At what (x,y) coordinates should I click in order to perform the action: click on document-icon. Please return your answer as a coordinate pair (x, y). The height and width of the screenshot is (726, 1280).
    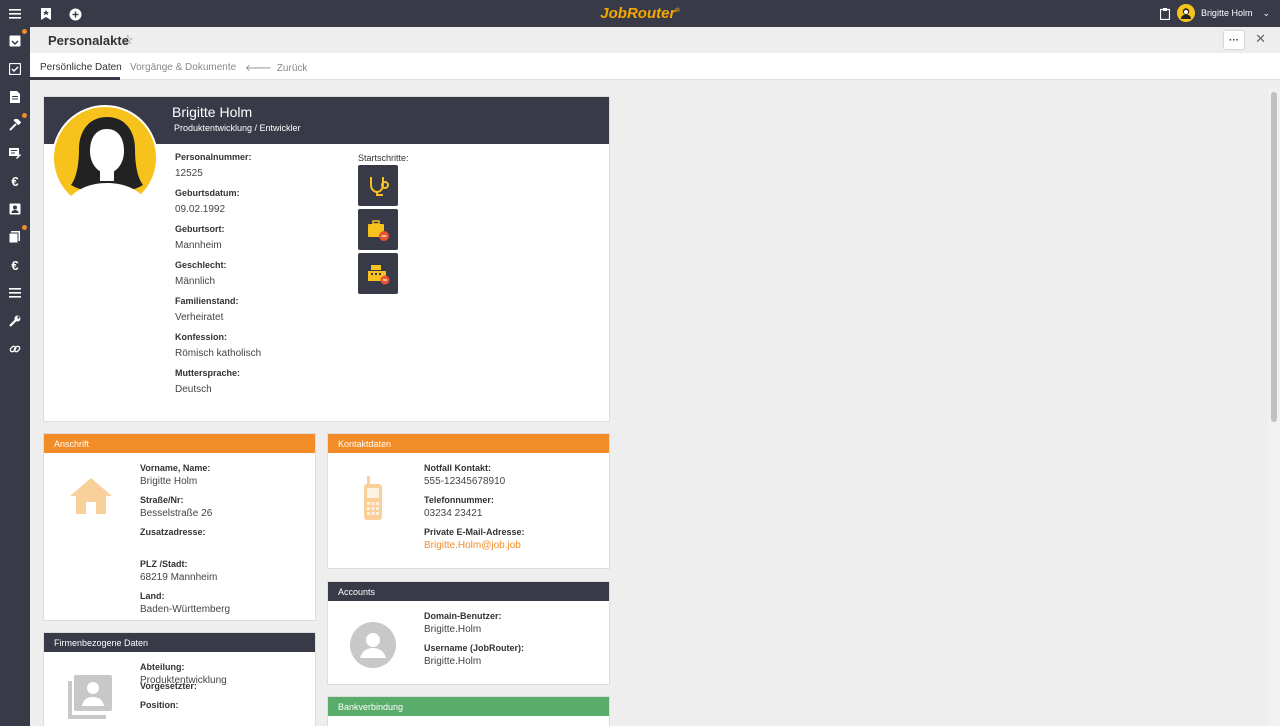
    Looking at the image, I should click on (15, 97).